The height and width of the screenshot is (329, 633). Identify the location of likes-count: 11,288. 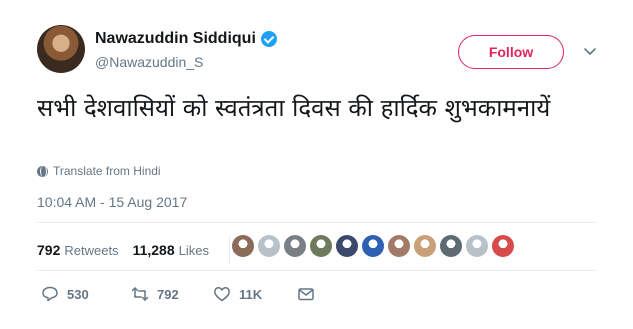
(153, 250).